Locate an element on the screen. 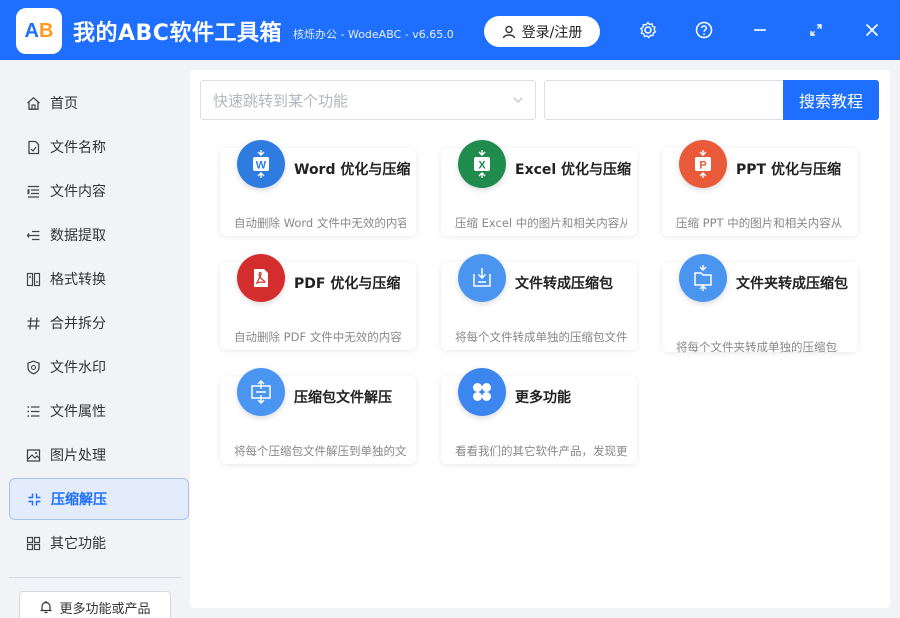 This screenshot has width=900, height=618. file-name-icon is located at coordinates (33, 147).